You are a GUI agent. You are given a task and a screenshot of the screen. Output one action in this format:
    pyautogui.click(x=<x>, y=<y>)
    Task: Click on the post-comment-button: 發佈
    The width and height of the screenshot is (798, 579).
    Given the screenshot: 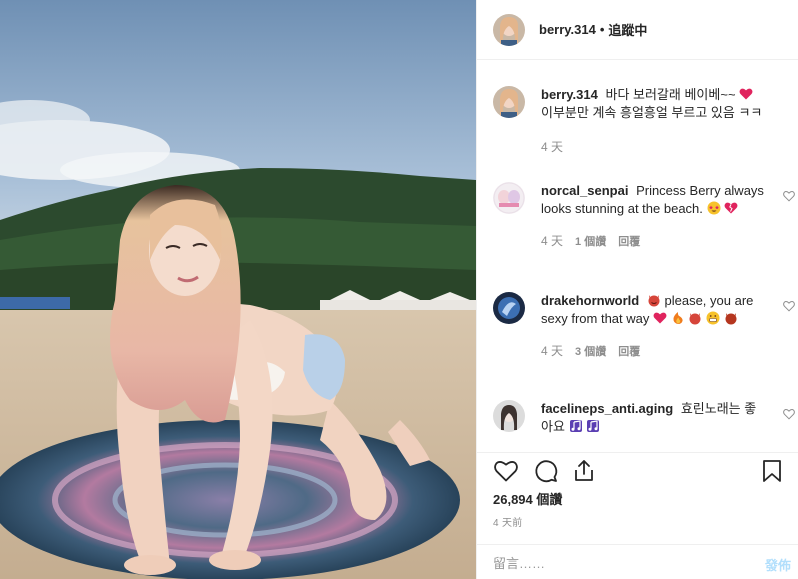 What is the action you would take?
    pyautogui.click(x=778, y=564)
    